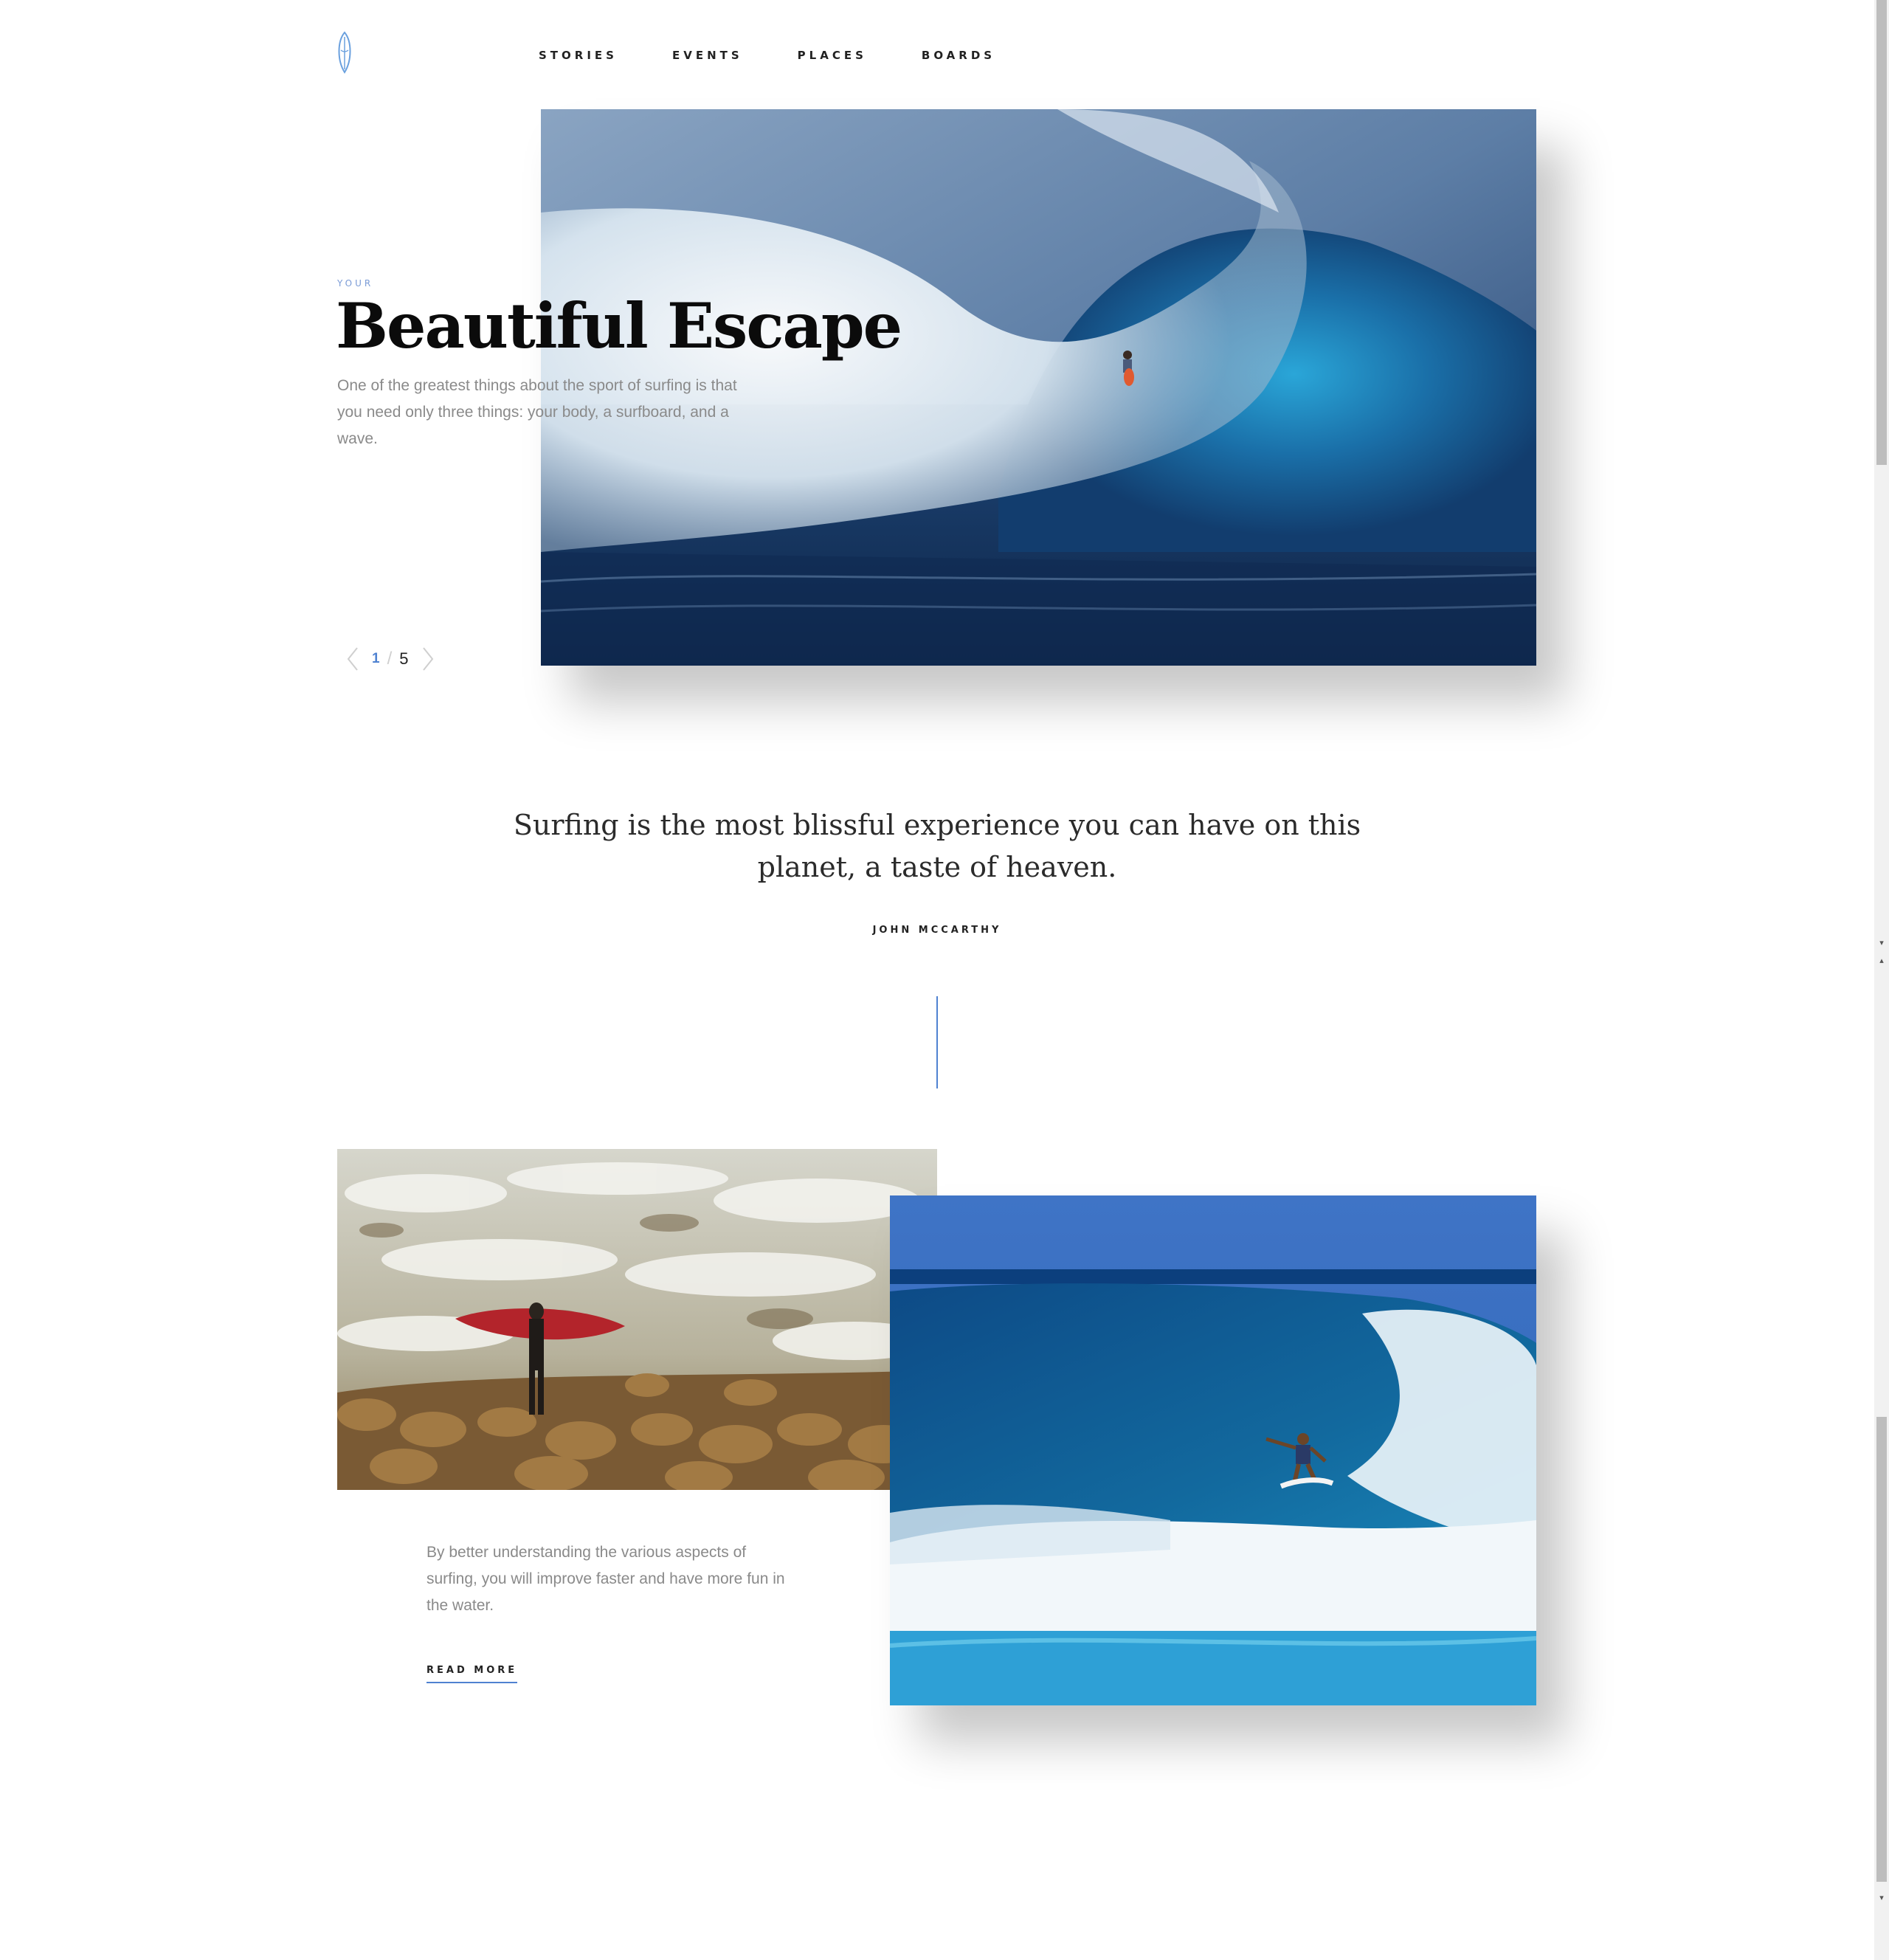  What do you see at coordinates (937, 930) in the screenshot?
I see `quote-author: JOHN MCCARTHY` at bounding box center [937, 930].